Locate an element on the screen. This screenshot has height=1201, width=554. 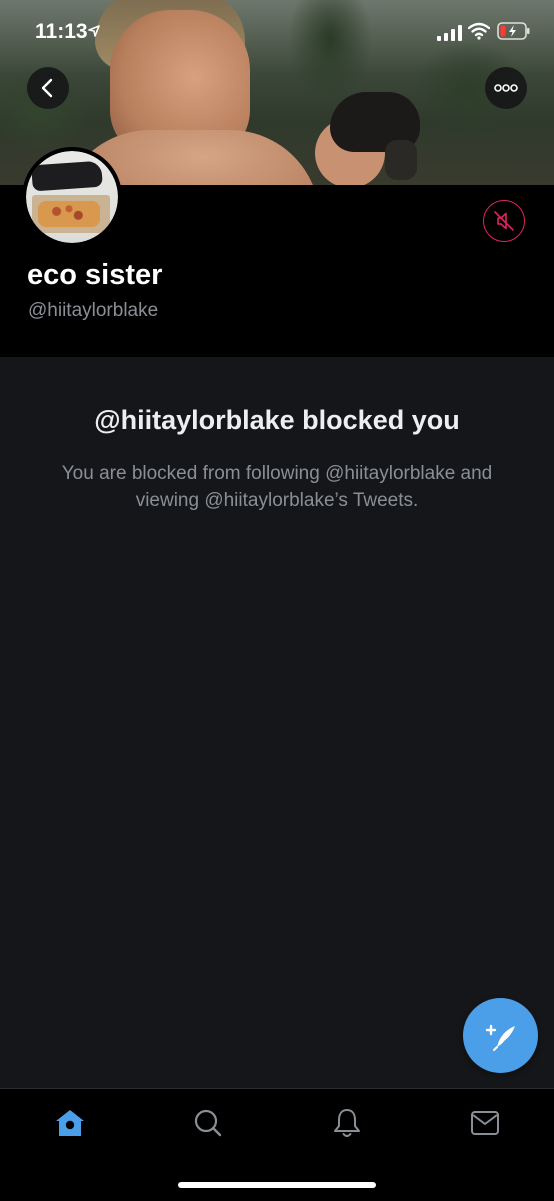
avatar-pizza is located at coordinates (69, 214).